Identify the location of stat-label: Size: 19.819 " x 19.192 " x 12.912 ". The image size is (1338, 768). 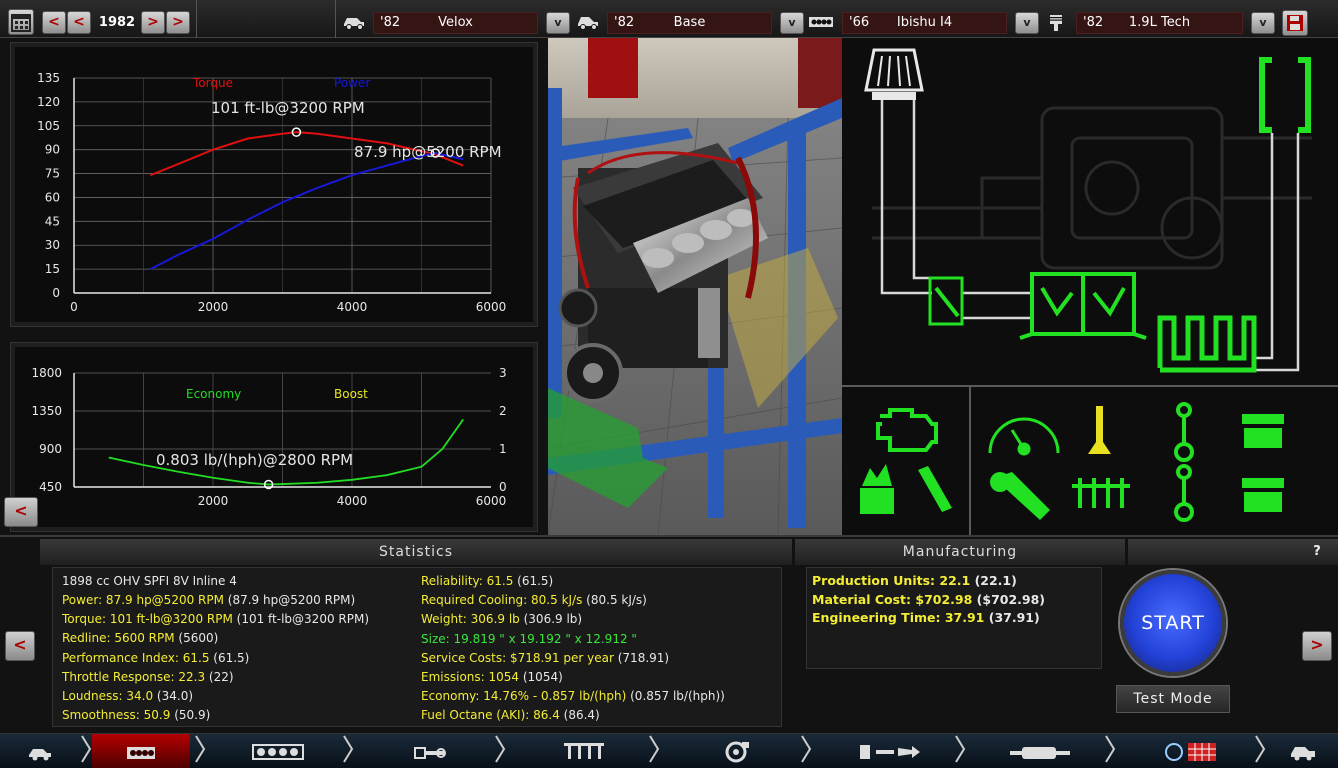
(529, 638).